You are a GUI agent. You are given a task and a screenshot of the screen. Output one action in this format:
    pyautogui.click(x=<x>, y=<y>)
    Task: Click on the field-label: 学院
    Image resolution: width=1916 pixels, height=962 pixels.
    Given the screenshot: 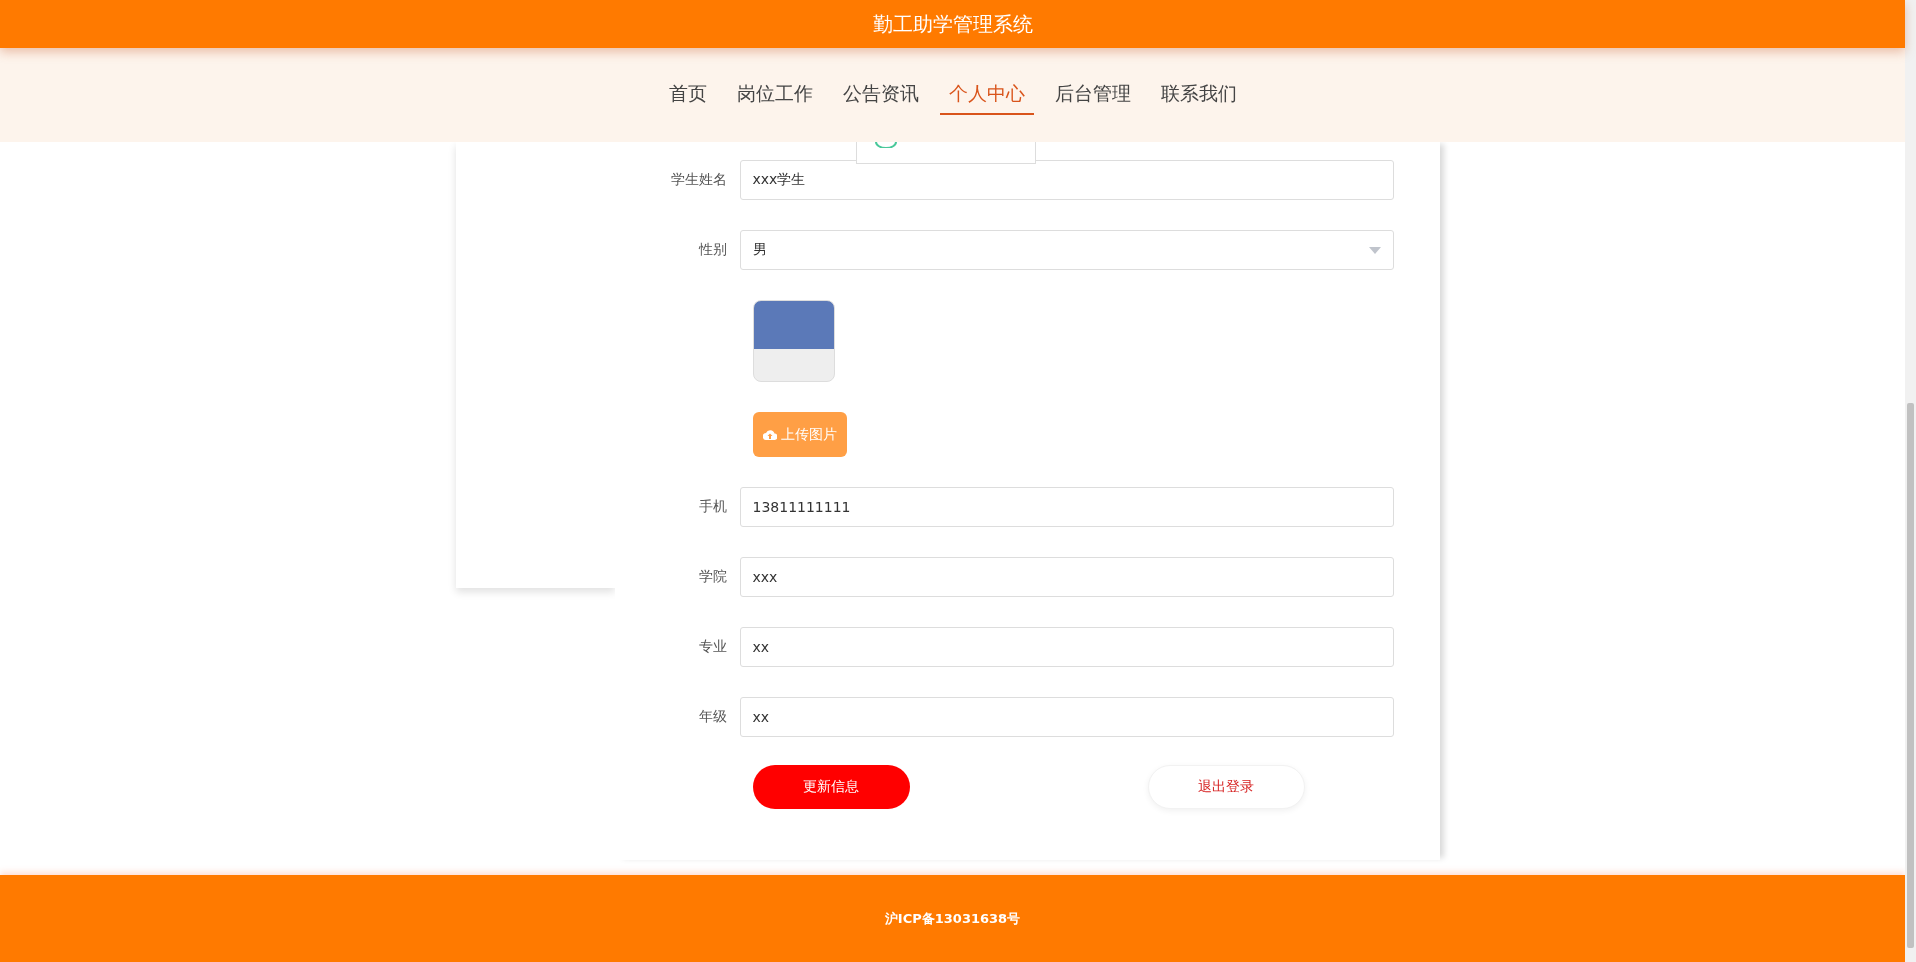 What is the action you would take?
    pyautogui.click(x=712, y=577)
    